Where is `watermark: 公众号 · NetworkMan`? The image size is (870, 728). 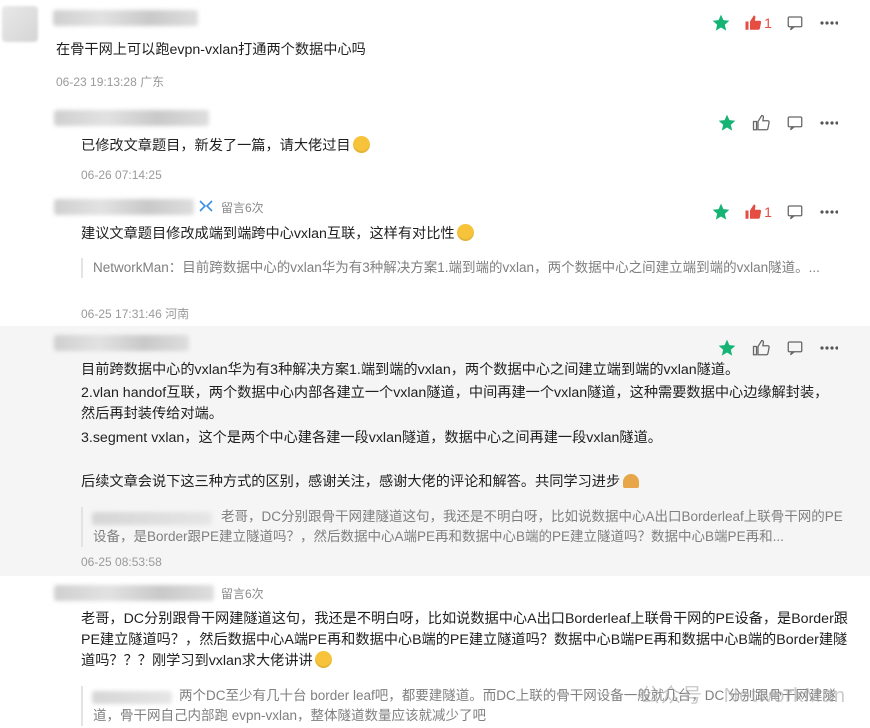
watermark: 公众号 · NetworkMan is located at coordinates (742, 696).